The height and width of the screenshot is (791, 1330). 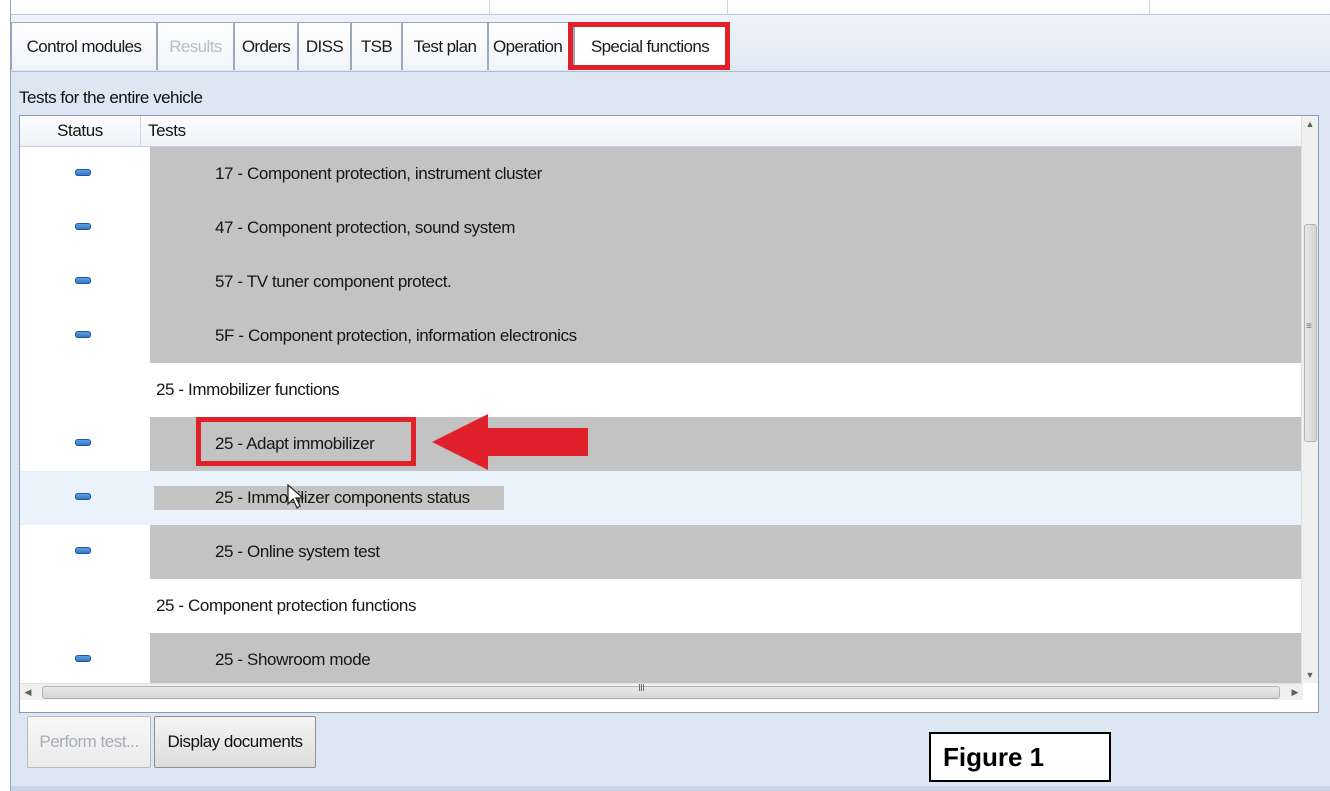 I want to click on section-label: Tests for the entire vehicle, so click(x=111, y=97).